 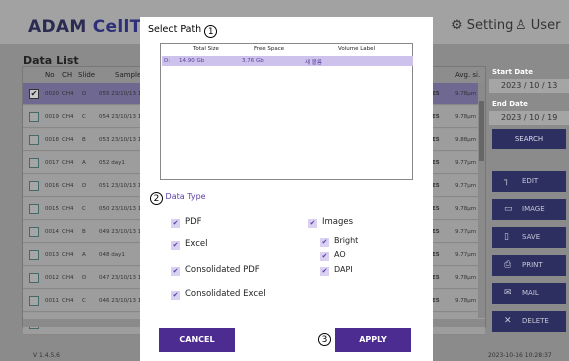 I want to click on row-no: 0016, so click(x=52, y=186).